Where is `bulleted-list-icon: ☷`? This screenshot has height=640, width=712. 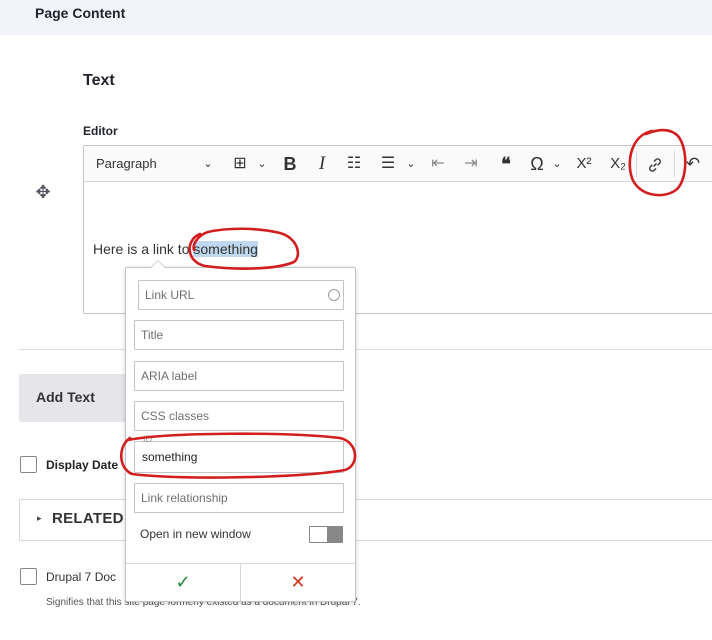
bulleted-list-icon: ☷ is located at coordinates (354, 164).